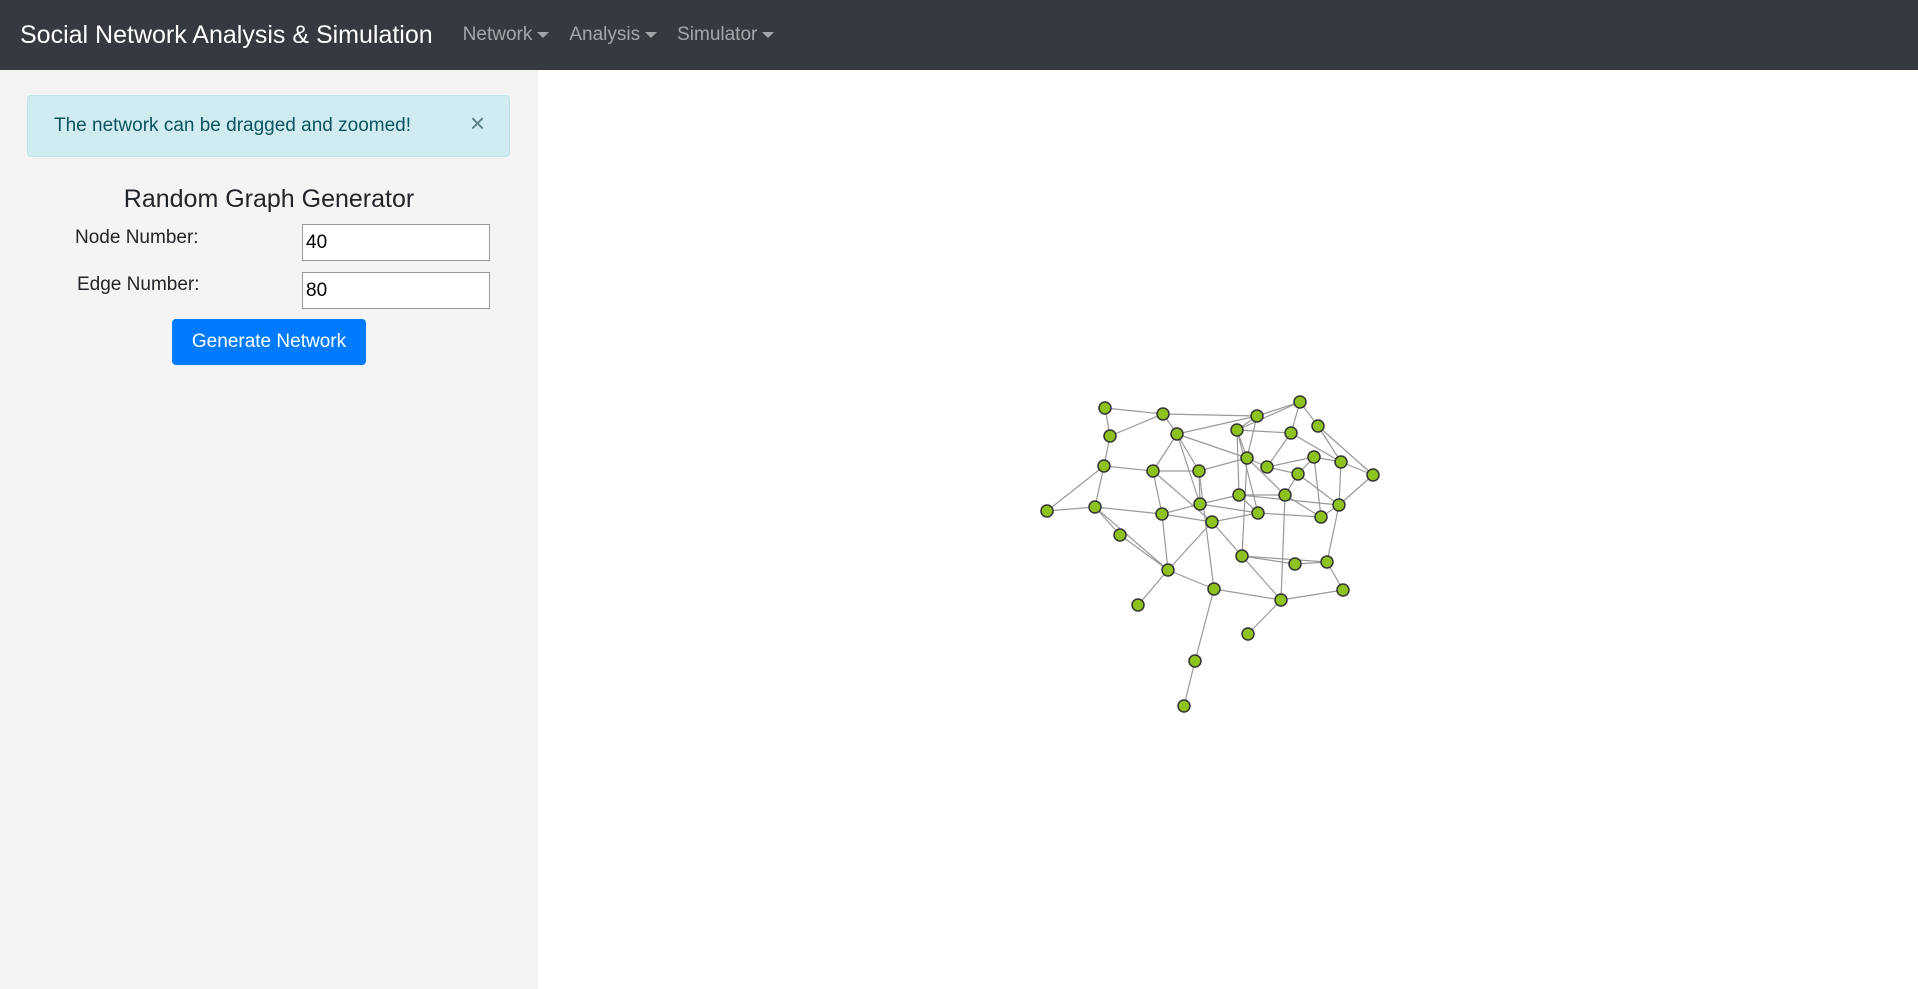 The width and height of the screenshot is (1918, 989). Describe the element at coordinates (396, 290) in the screenshot. I see `edge-number-input` at that location.